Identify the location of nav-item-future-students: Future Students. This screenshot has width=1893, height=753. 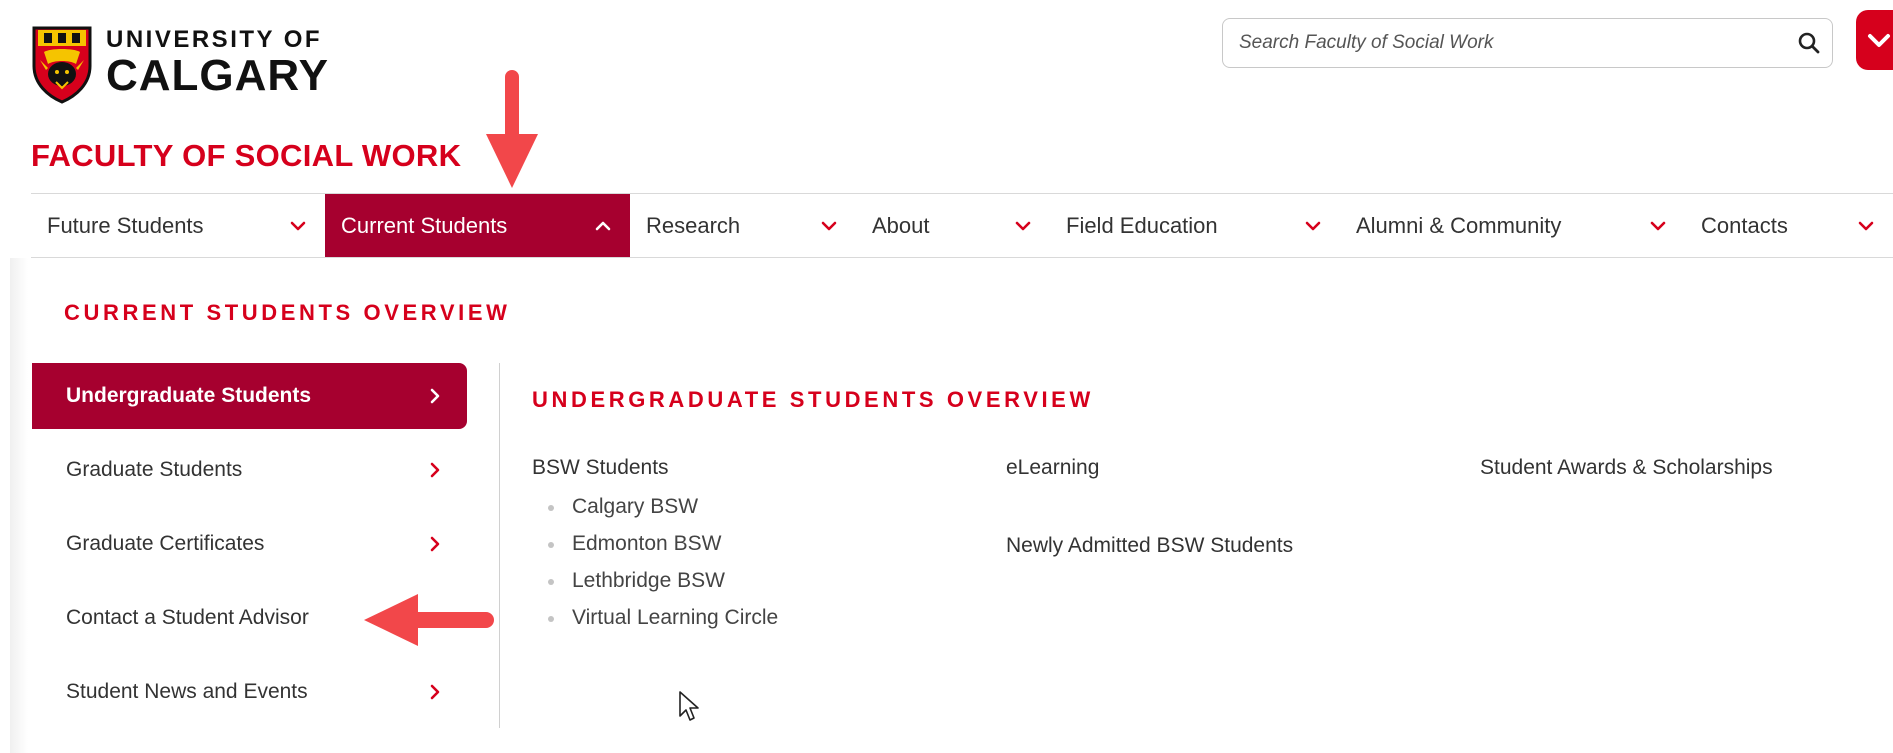
(178, 225).